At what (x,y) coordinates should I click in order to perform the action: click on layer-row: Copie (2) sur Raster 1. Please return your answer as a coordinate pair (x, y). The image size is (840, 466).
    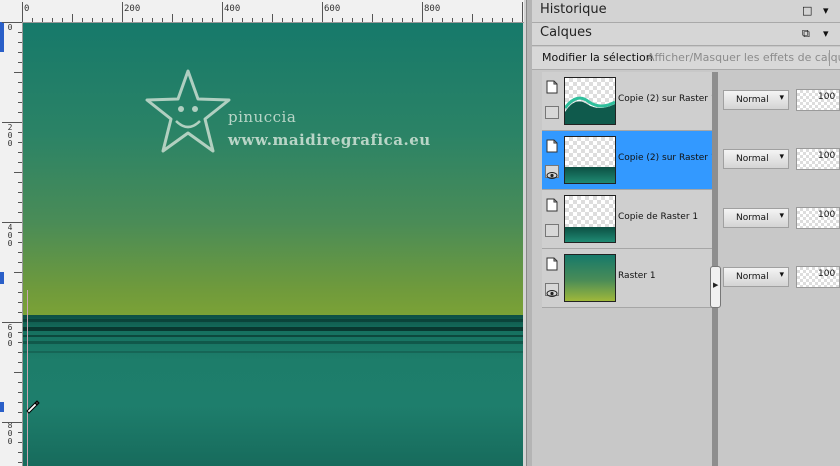
    Looking at the image, I should click on (629, 101).